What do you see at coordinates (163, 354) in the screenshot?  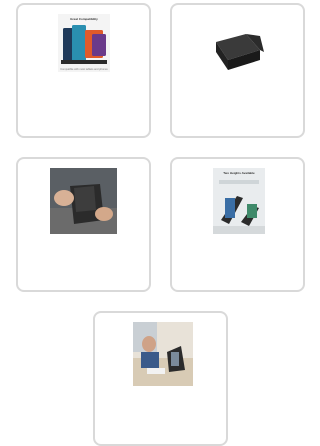 I see `stand-on-desk-image` at bounding box center [163, 354].